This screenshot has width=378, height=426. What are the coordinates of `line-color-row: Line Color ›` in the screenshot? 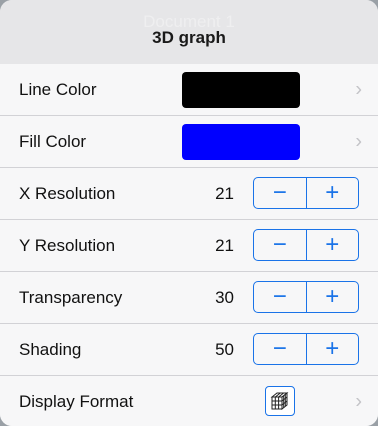 It's located at (189, 90).